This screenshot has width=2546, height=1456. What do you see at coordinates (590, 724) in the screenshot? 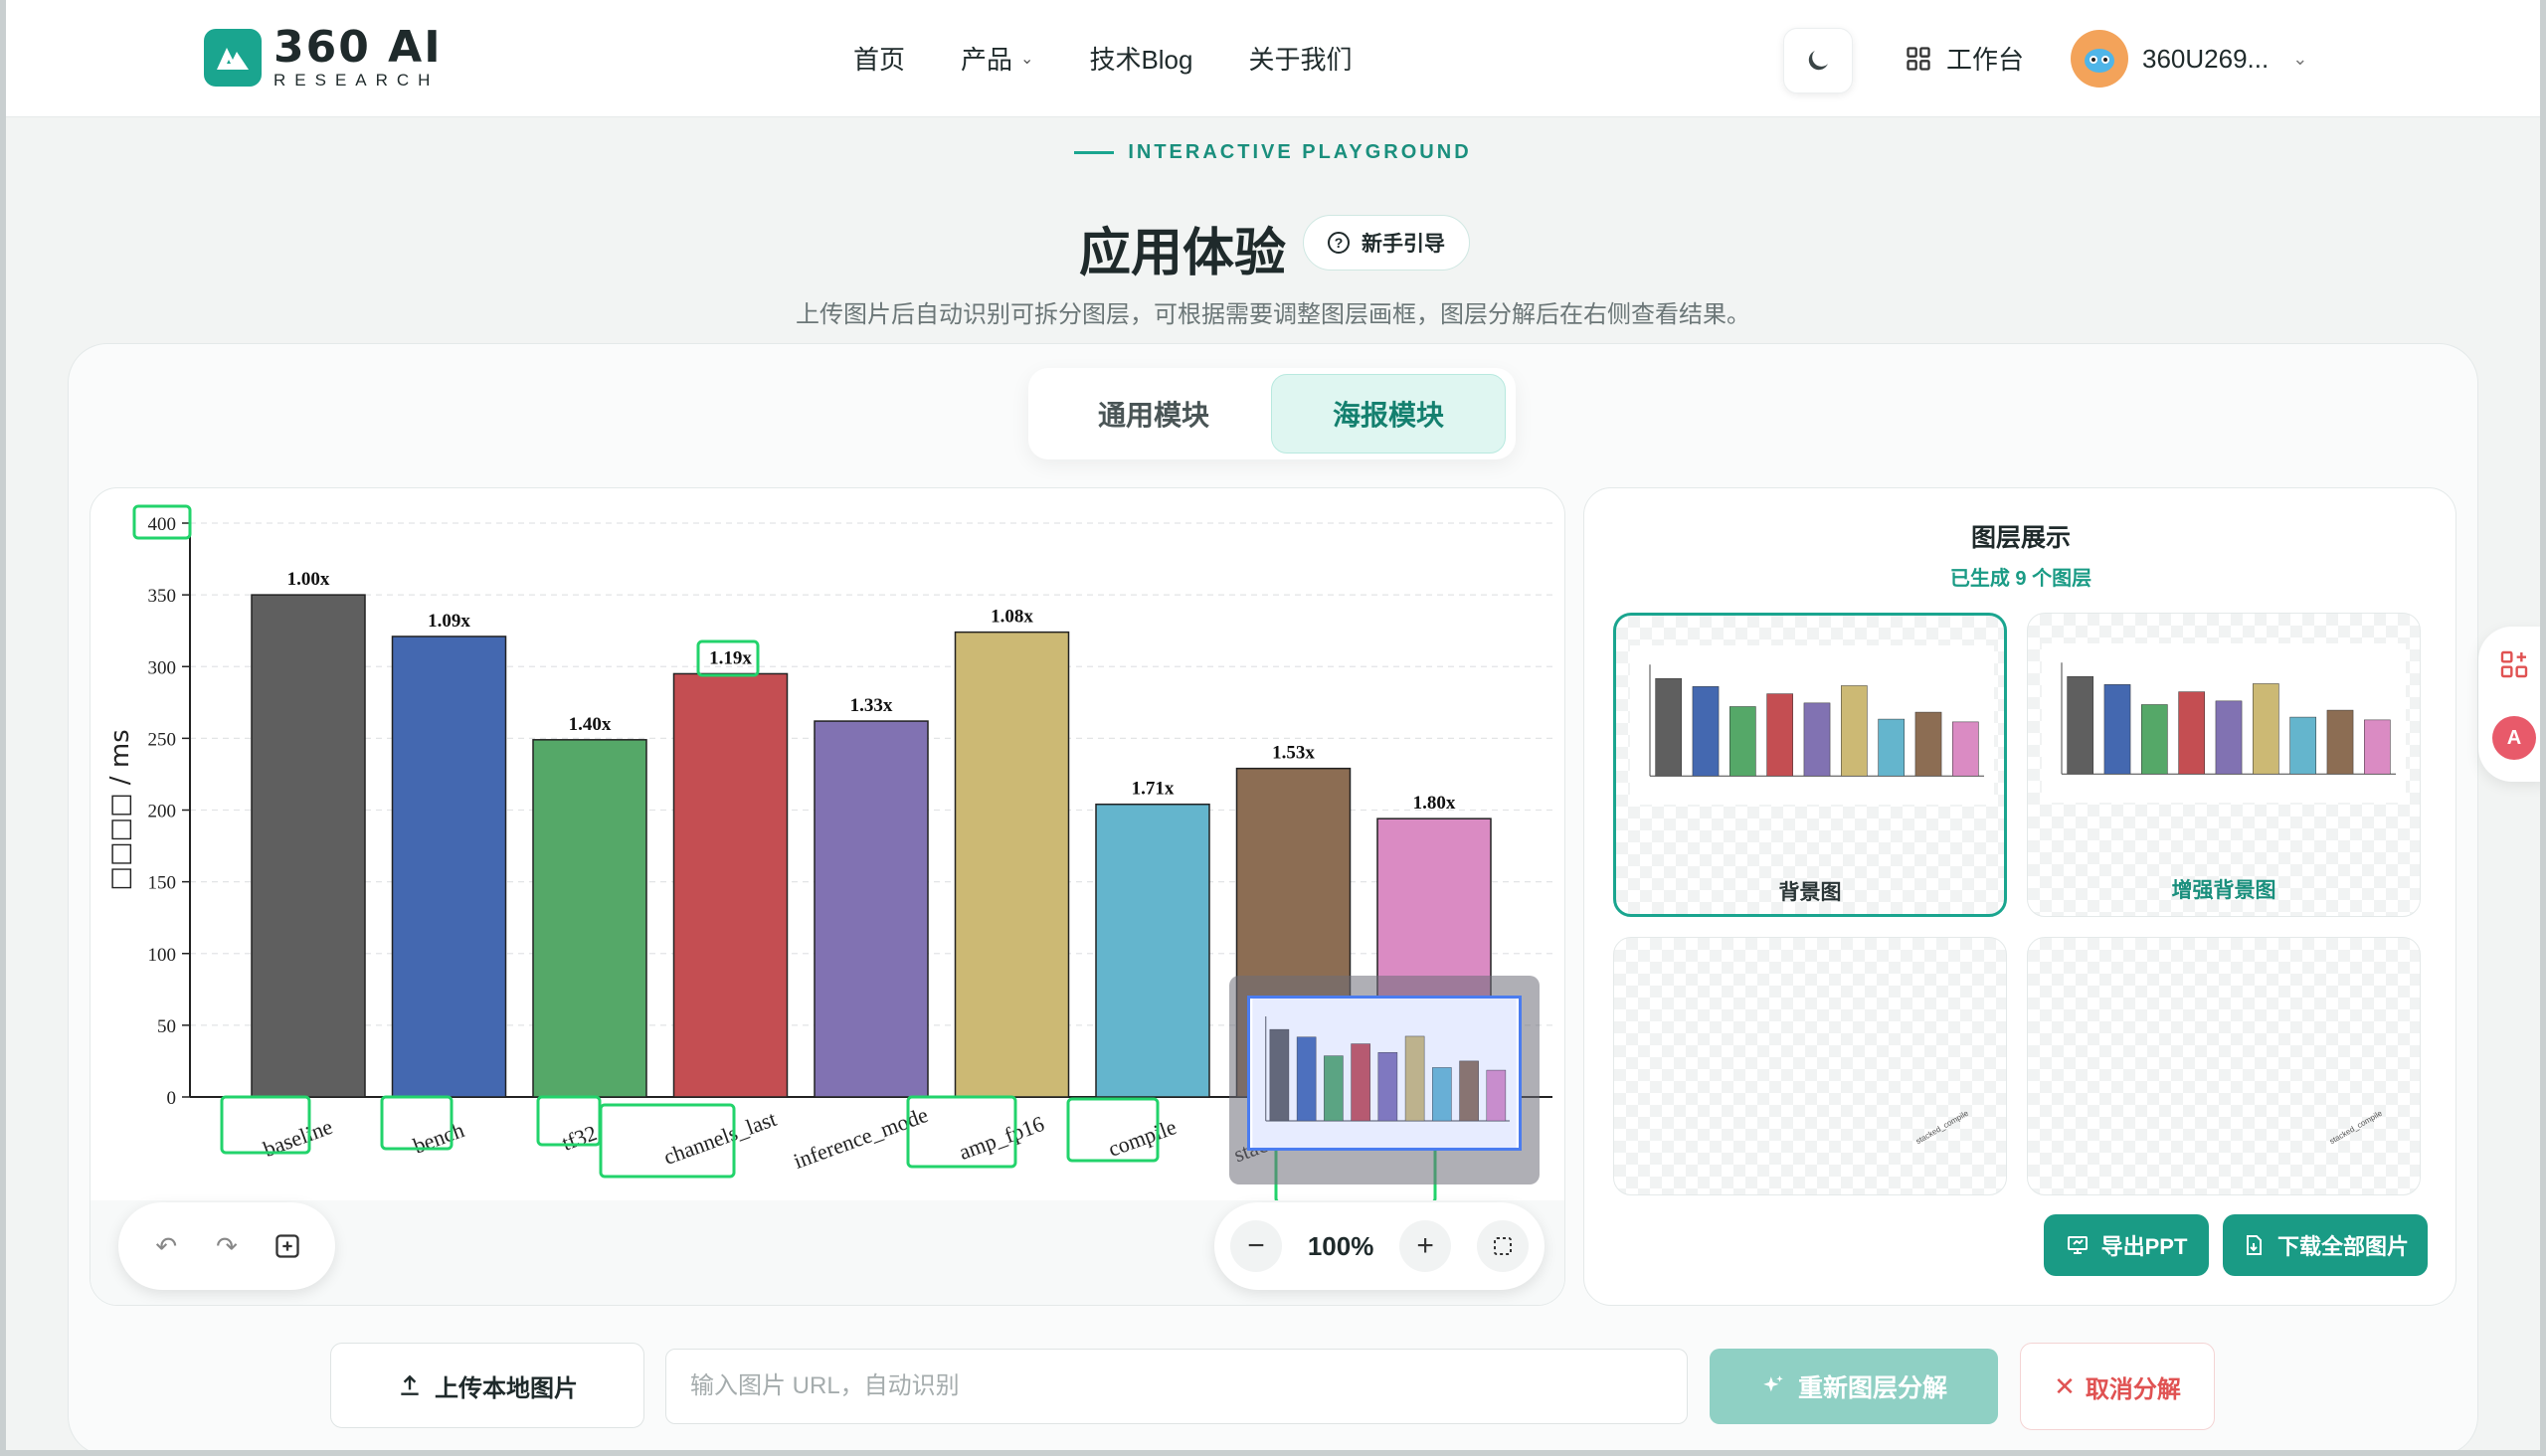
I see `bar-value-label: 1.40x` at bounding box center [590, 724].